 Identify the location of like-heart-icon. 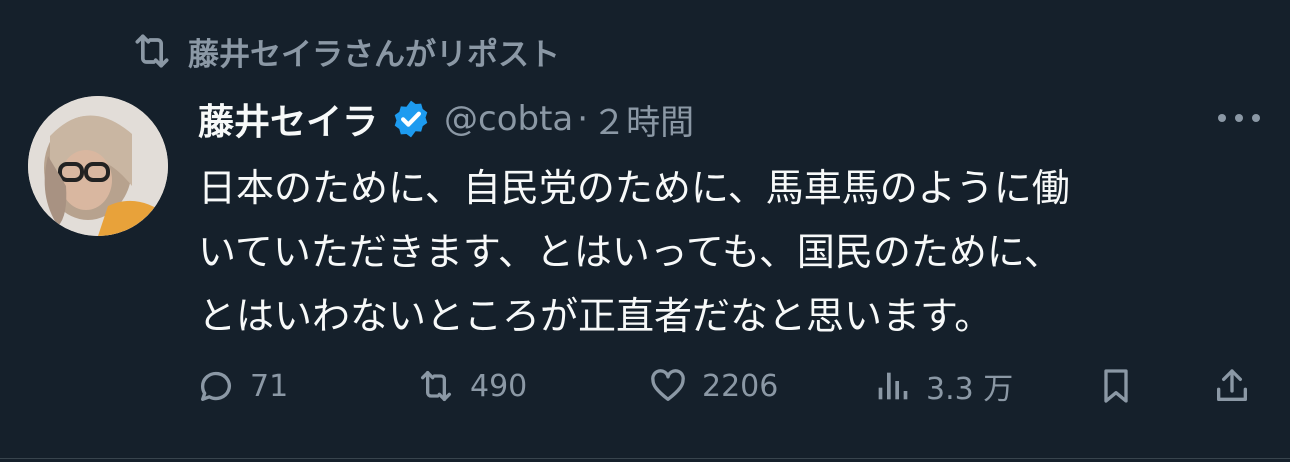
(668, 385).